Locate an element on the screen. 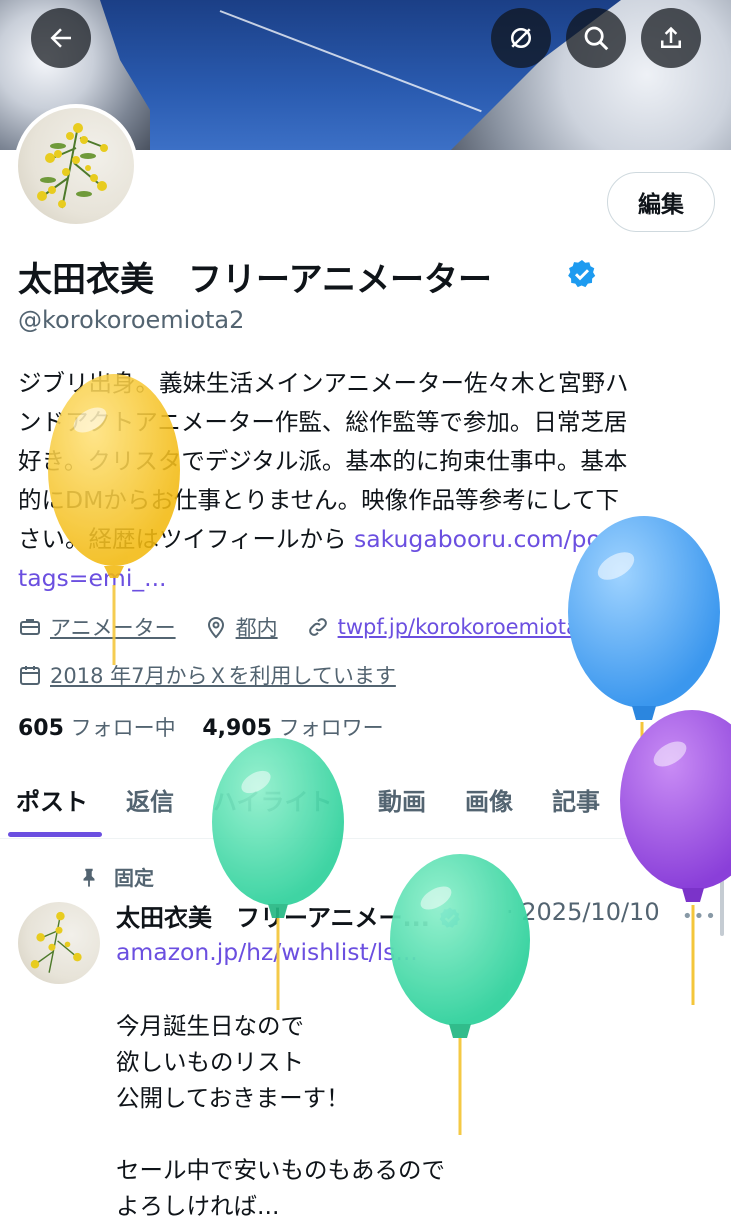  profile-handle: @korokoroemiota2 is located at coordinates (131, 320).